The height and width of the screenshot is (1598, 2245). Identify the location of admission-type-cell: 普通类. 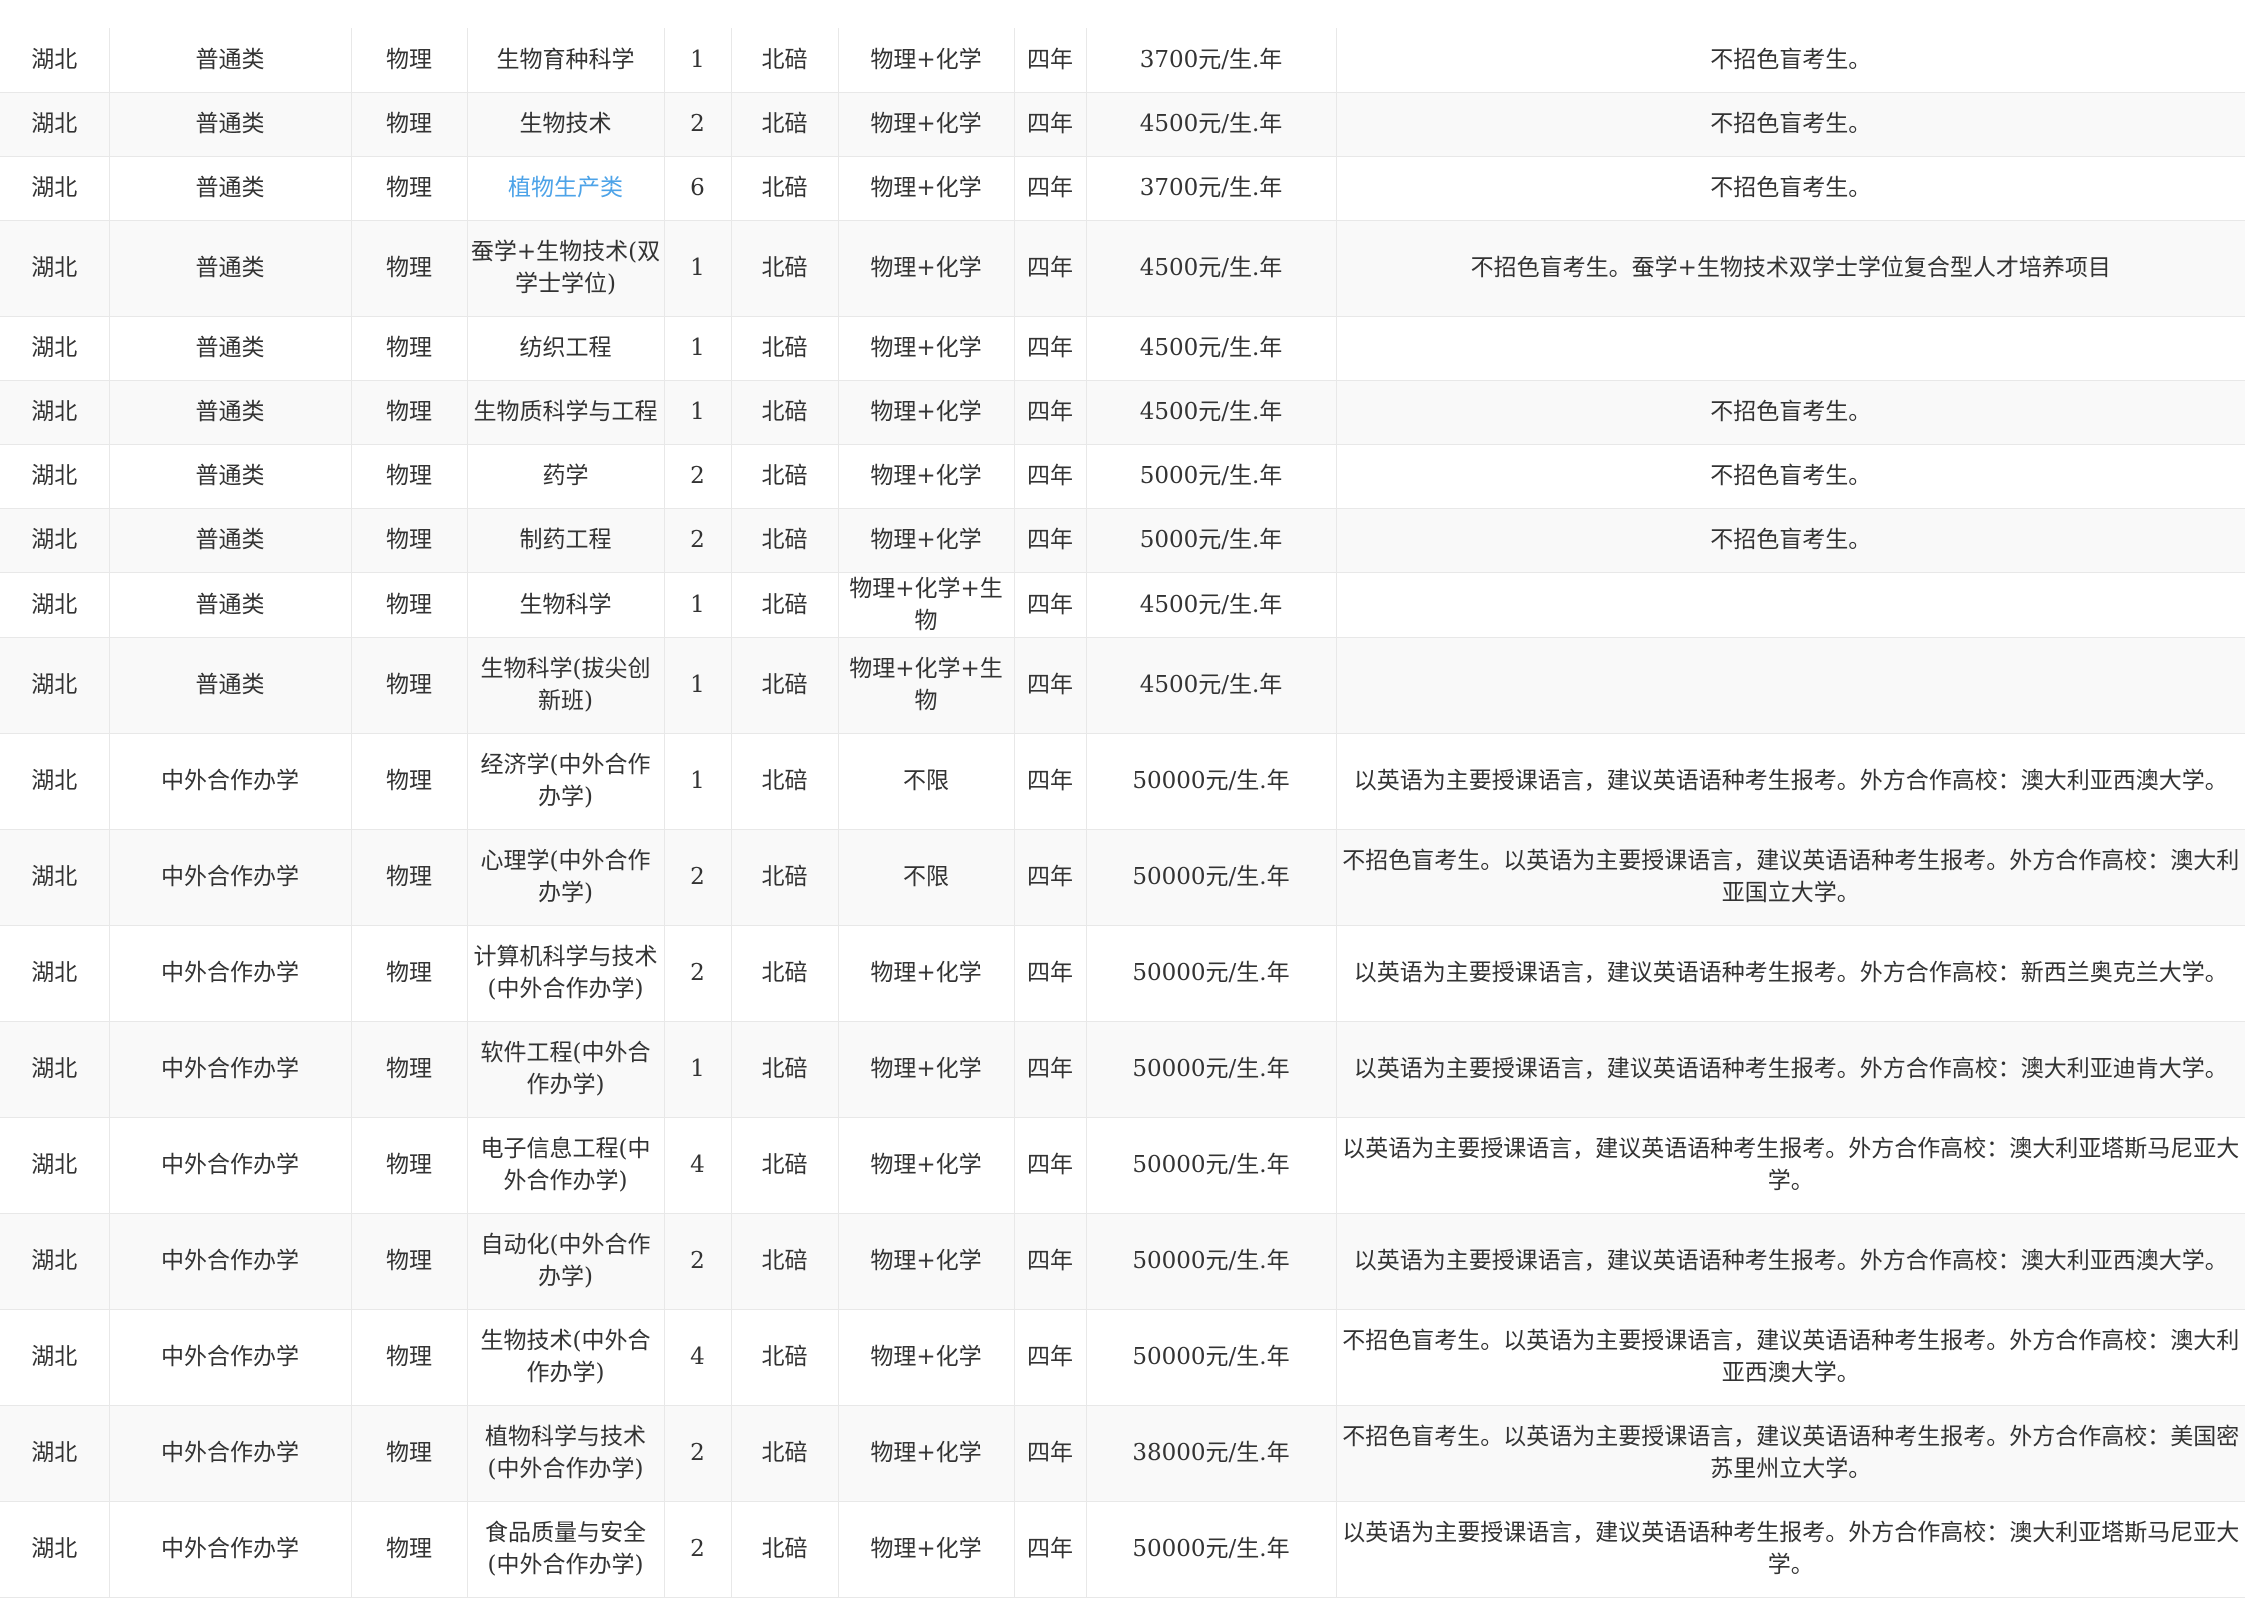
(230, 348).